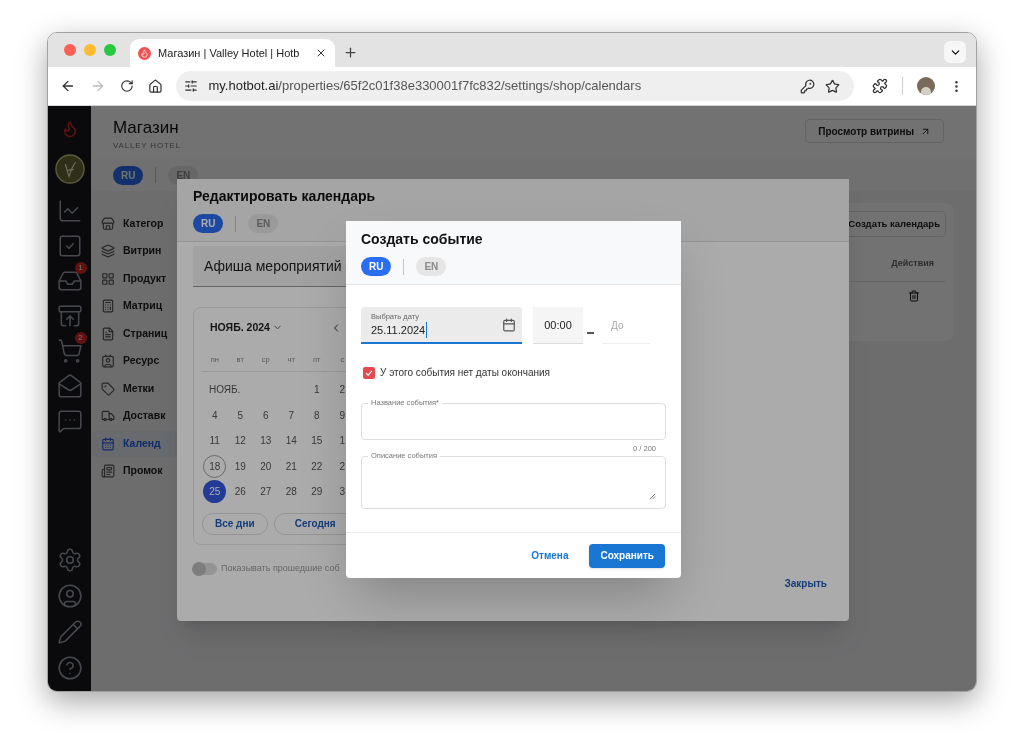 The width and height of the screenshot is (1024, 755). I want to click on checkbox-label: У этого события нет даты окончания, so click(465, 373).